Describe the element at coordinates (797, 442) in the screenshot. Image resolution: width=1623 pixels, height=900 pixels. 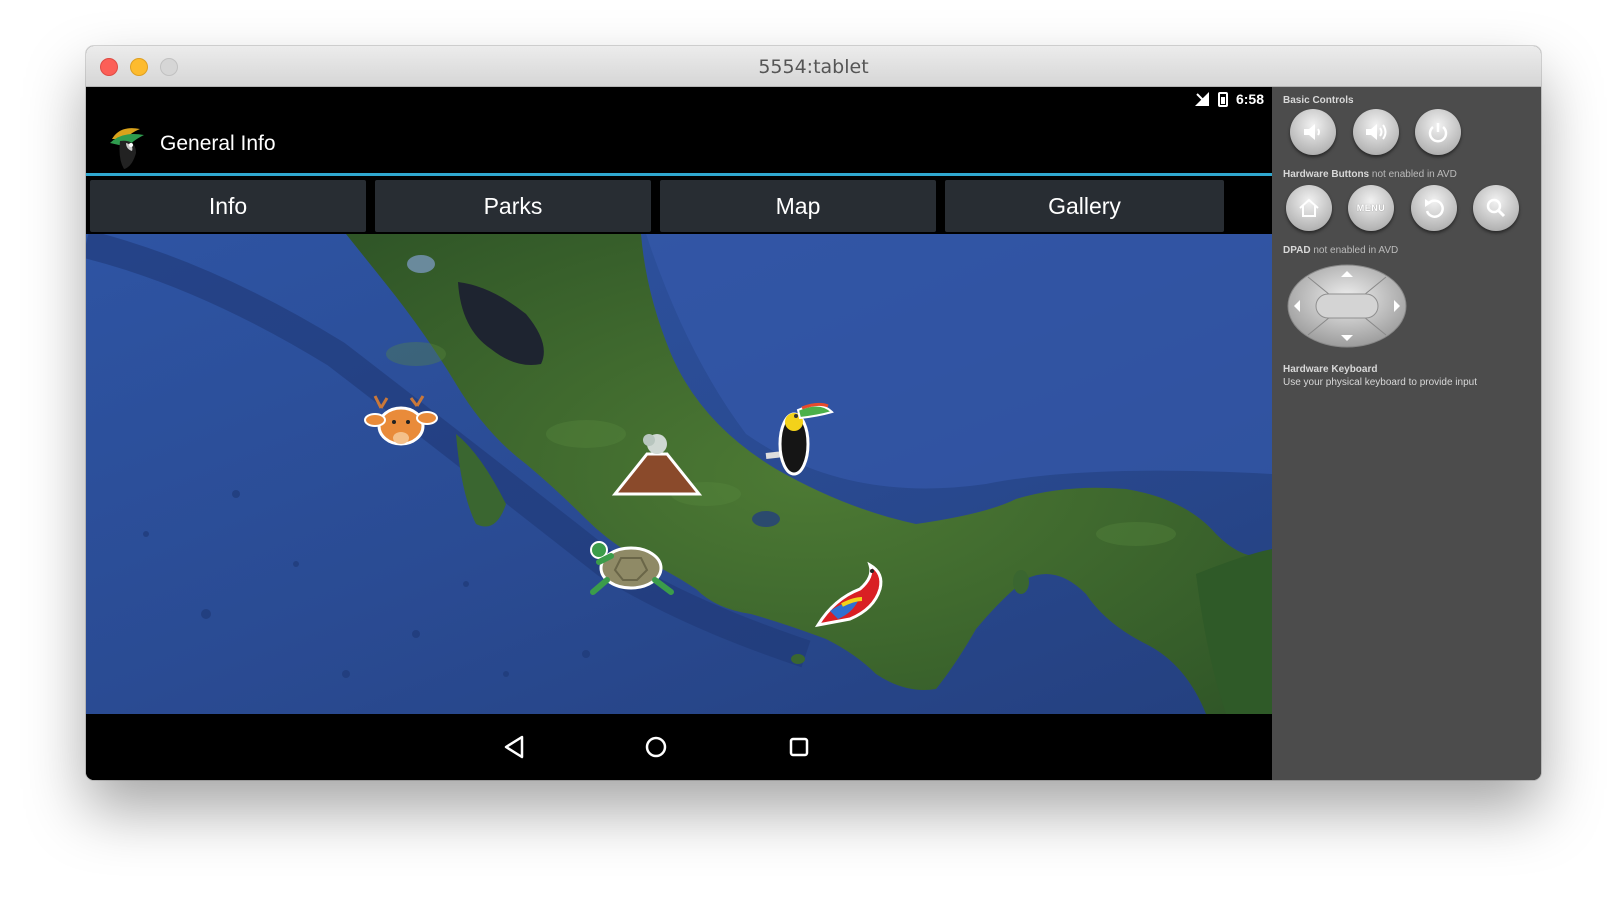
I see `map-marker-toucan` at that location.